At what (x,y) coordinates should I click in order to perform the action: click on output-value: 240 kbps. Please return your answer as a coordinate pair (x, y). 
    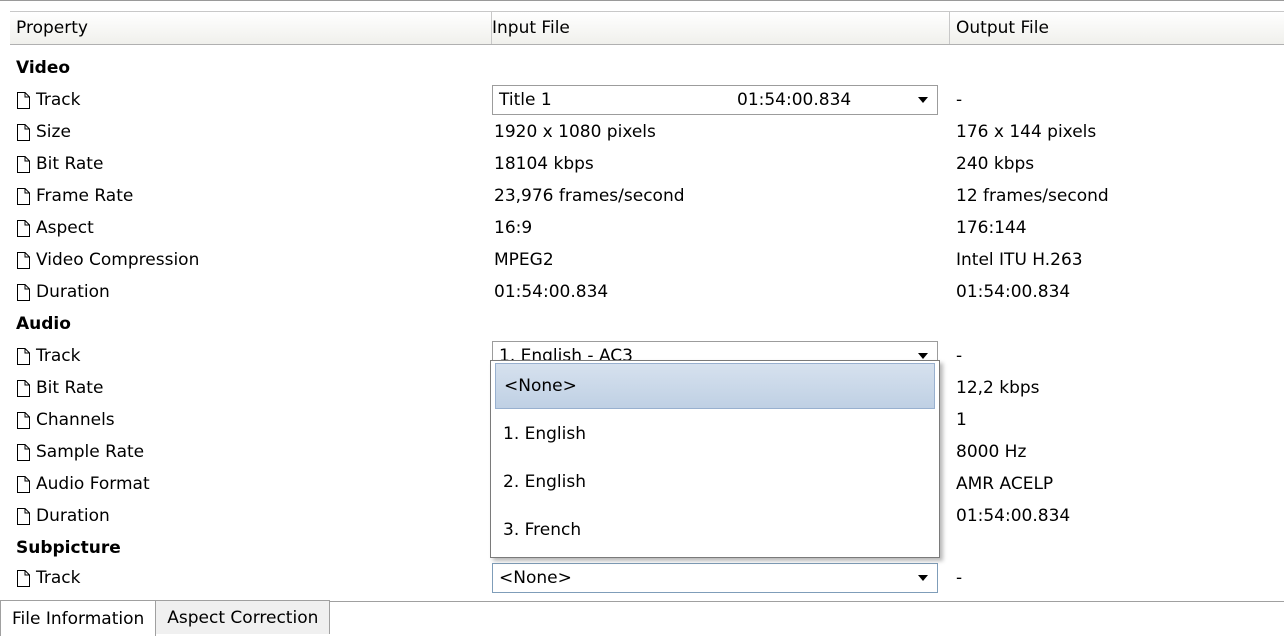
    Looking at the image, I should click on (995, 164).